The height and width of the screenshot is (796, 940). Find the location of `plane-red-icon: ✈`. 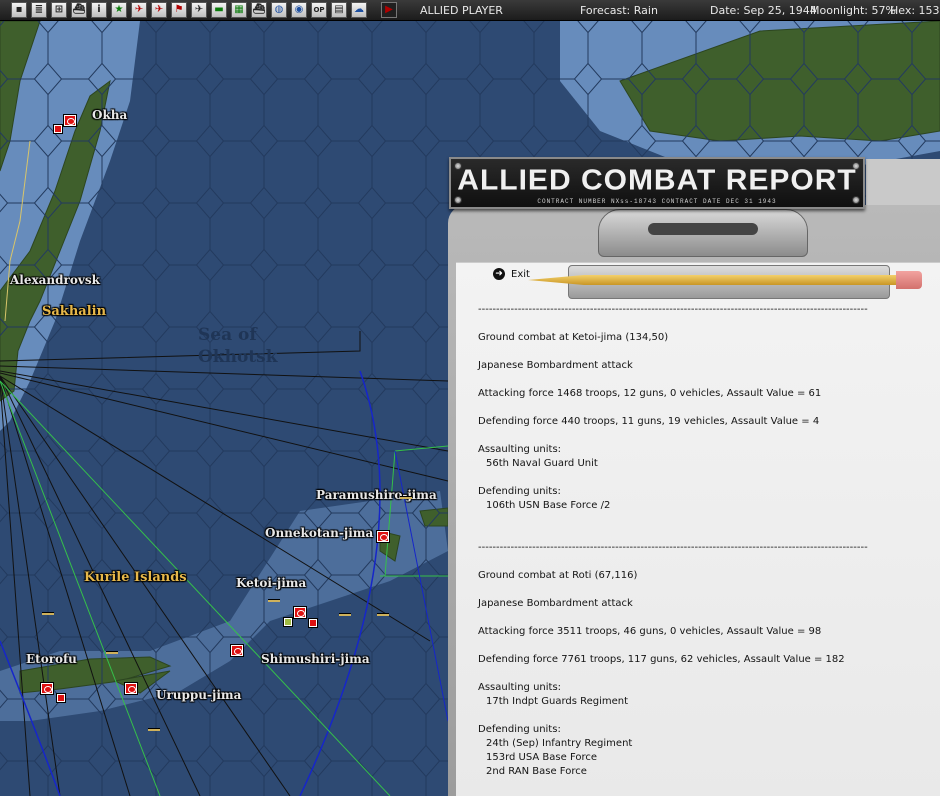

plane-red-icon: ✈ is located at coordinates (159, 10).